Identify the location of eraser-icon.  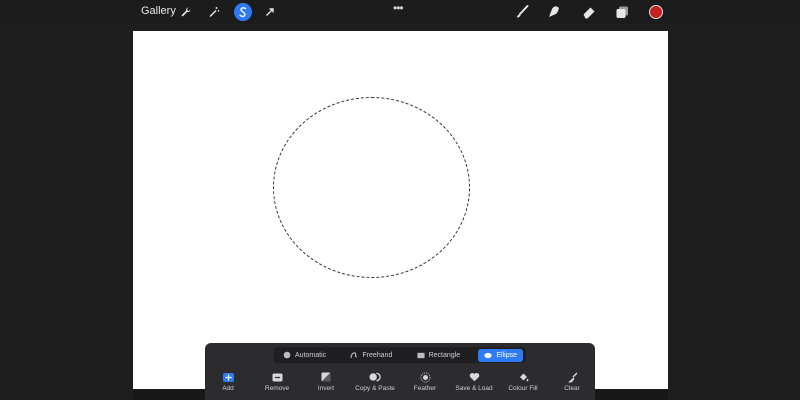
(589, 12).